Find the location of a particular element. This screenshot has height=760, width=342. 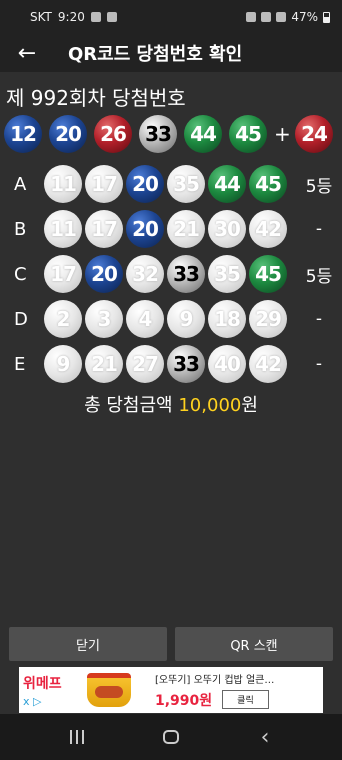

plus-sign: + is located at coordinates (282, 134).